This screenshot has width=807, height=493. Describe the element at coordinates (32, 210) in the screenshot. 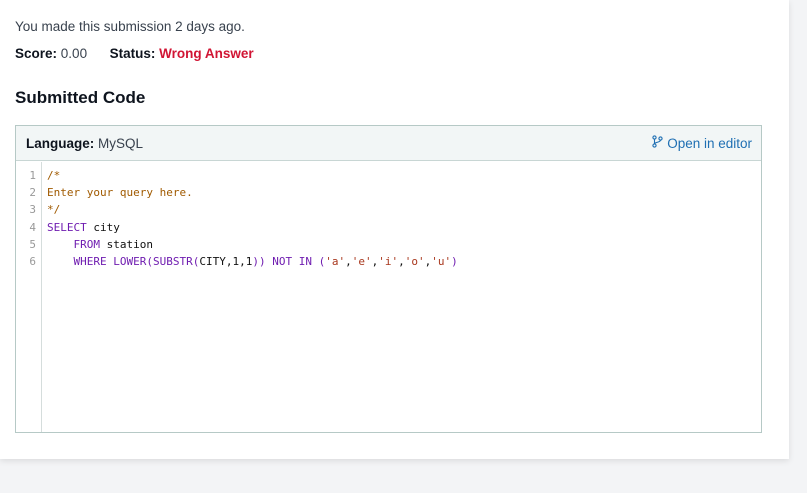

I see `line-number: 3` at that location.